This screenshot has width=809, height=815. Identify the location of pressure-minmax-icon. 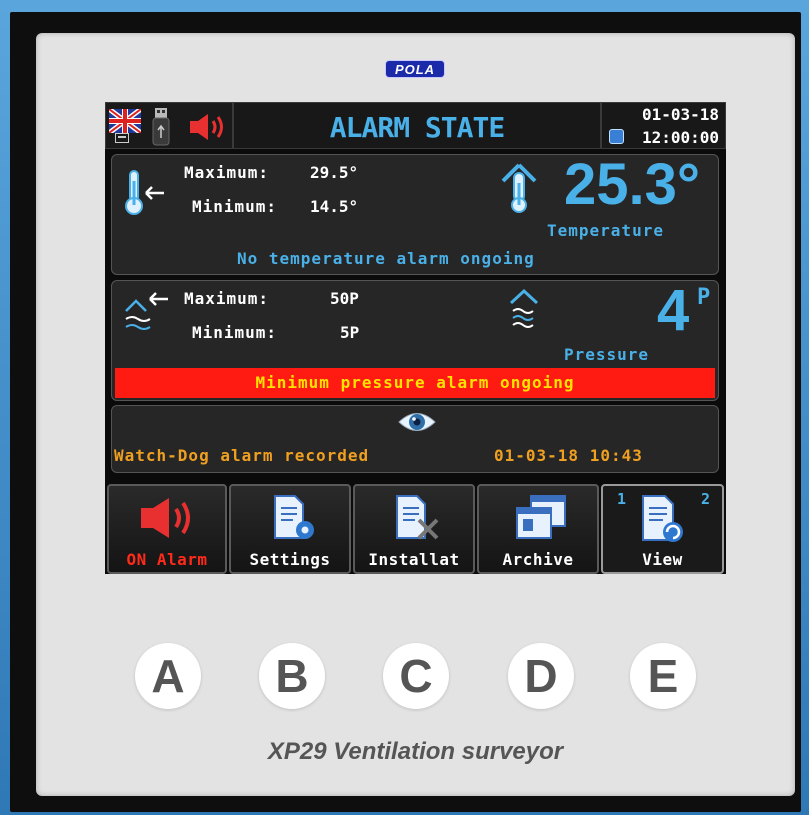
(146, 311).